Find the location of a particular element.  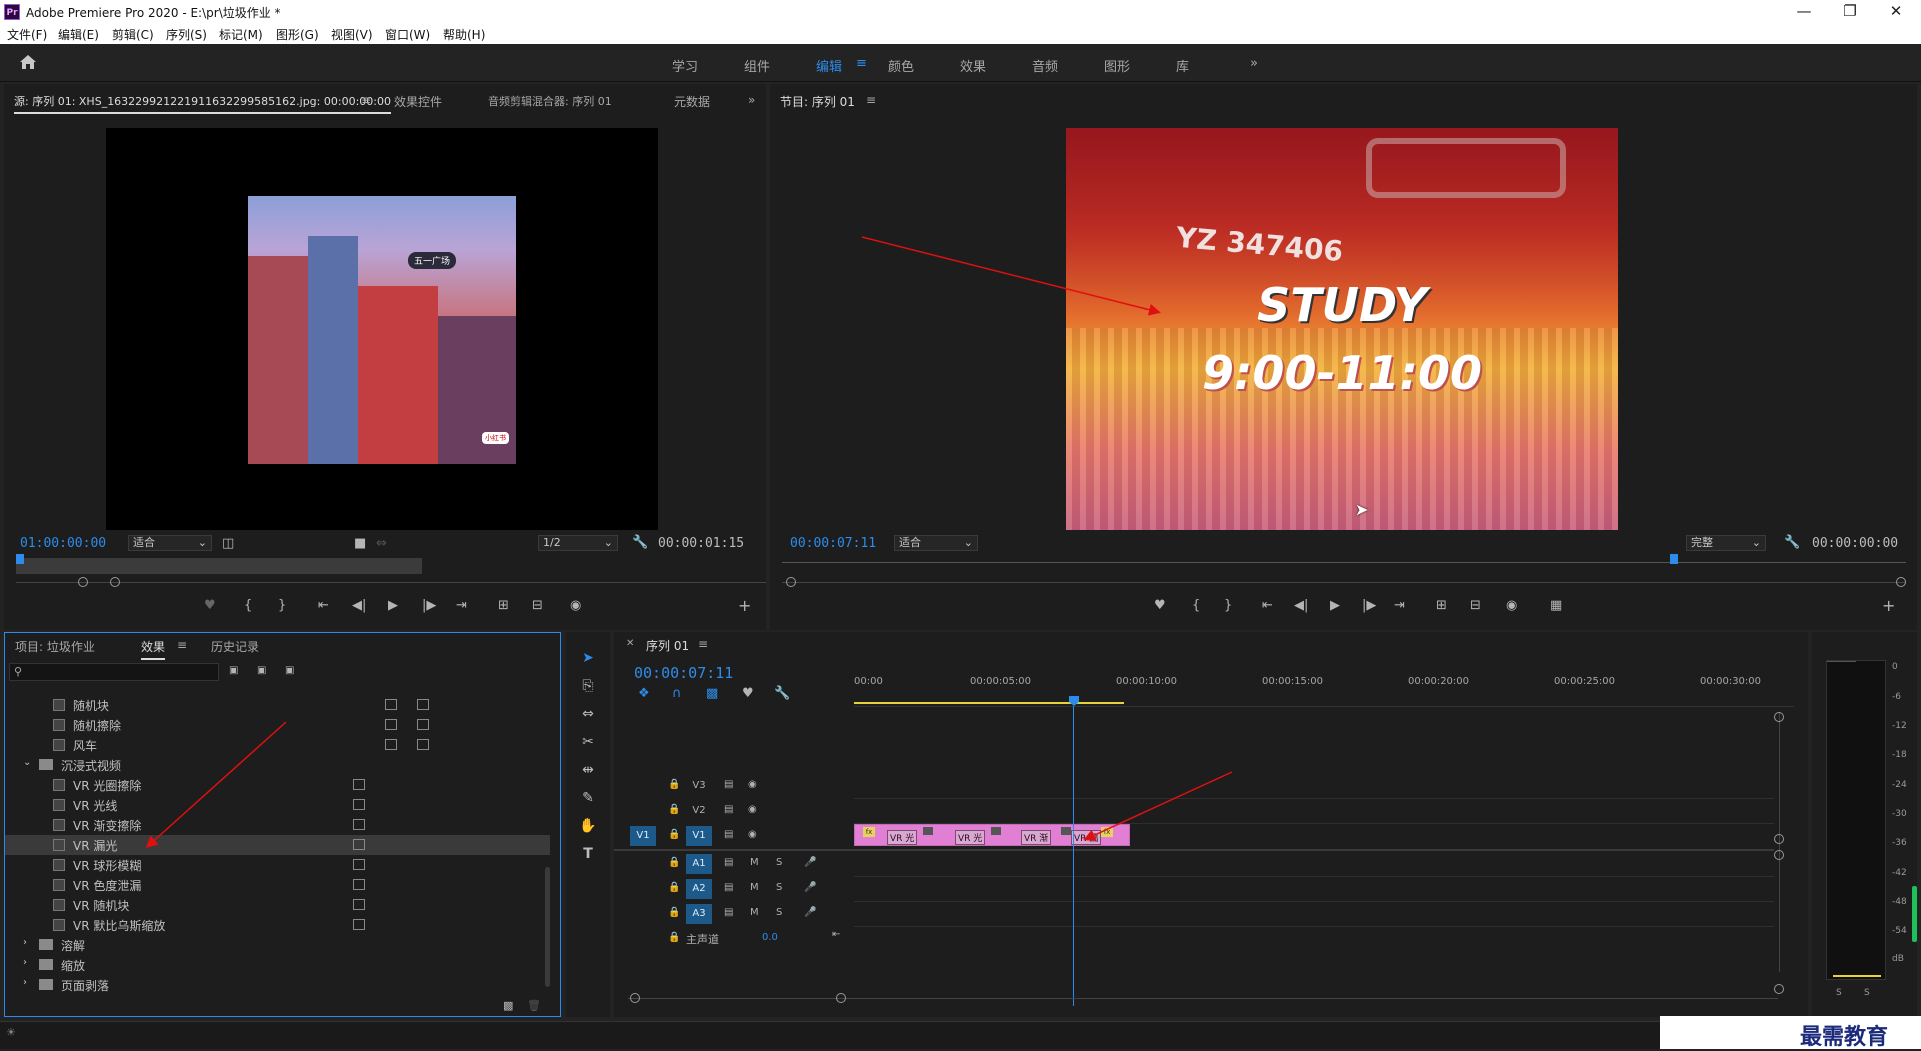

list-item: VR 球形模糊 is located at coordinates (277, 865).